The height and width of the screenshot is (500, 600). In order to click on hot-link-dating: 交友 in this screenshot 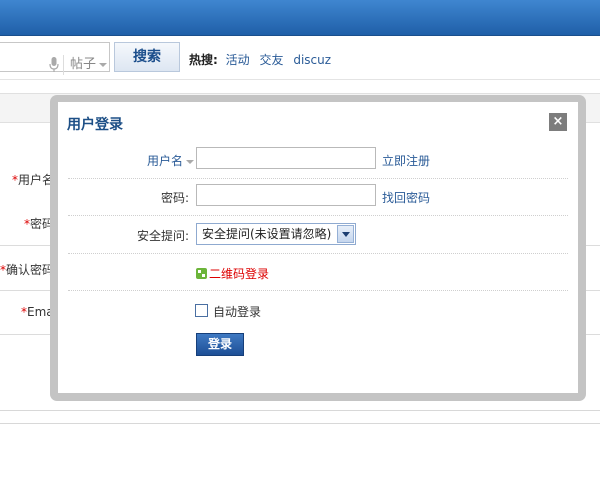, I will do `click(271, 60)`.